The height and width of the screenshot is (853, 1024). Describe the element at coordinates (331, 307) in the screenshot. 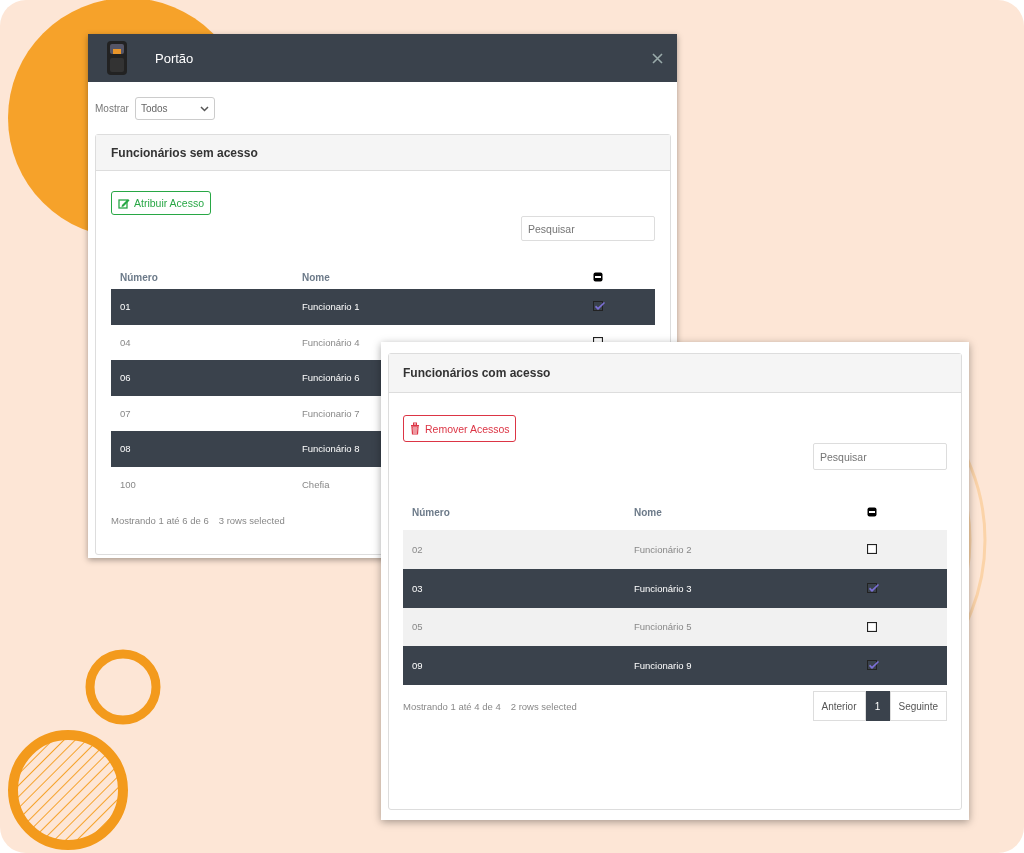

I see `table-cell: Funcionario 1` at that location.